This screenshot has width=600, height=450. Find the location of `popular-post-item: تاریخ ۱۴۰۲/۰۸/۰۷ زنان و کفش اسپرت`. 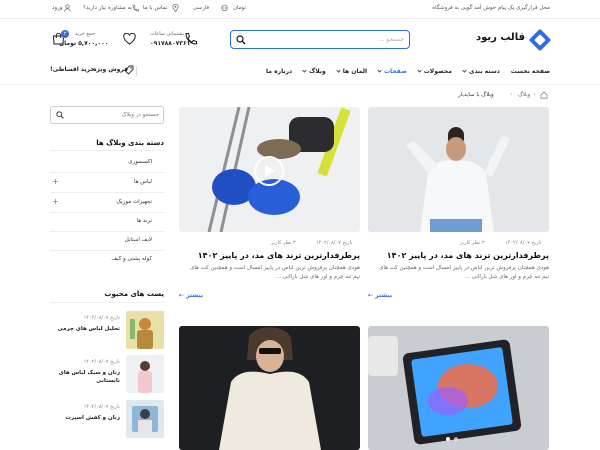

popular-post-item: تاریخ ۱۴۰۲/۰۸/۰۷ زنان و کفش اسپرت is located at coordinates (107, 420).